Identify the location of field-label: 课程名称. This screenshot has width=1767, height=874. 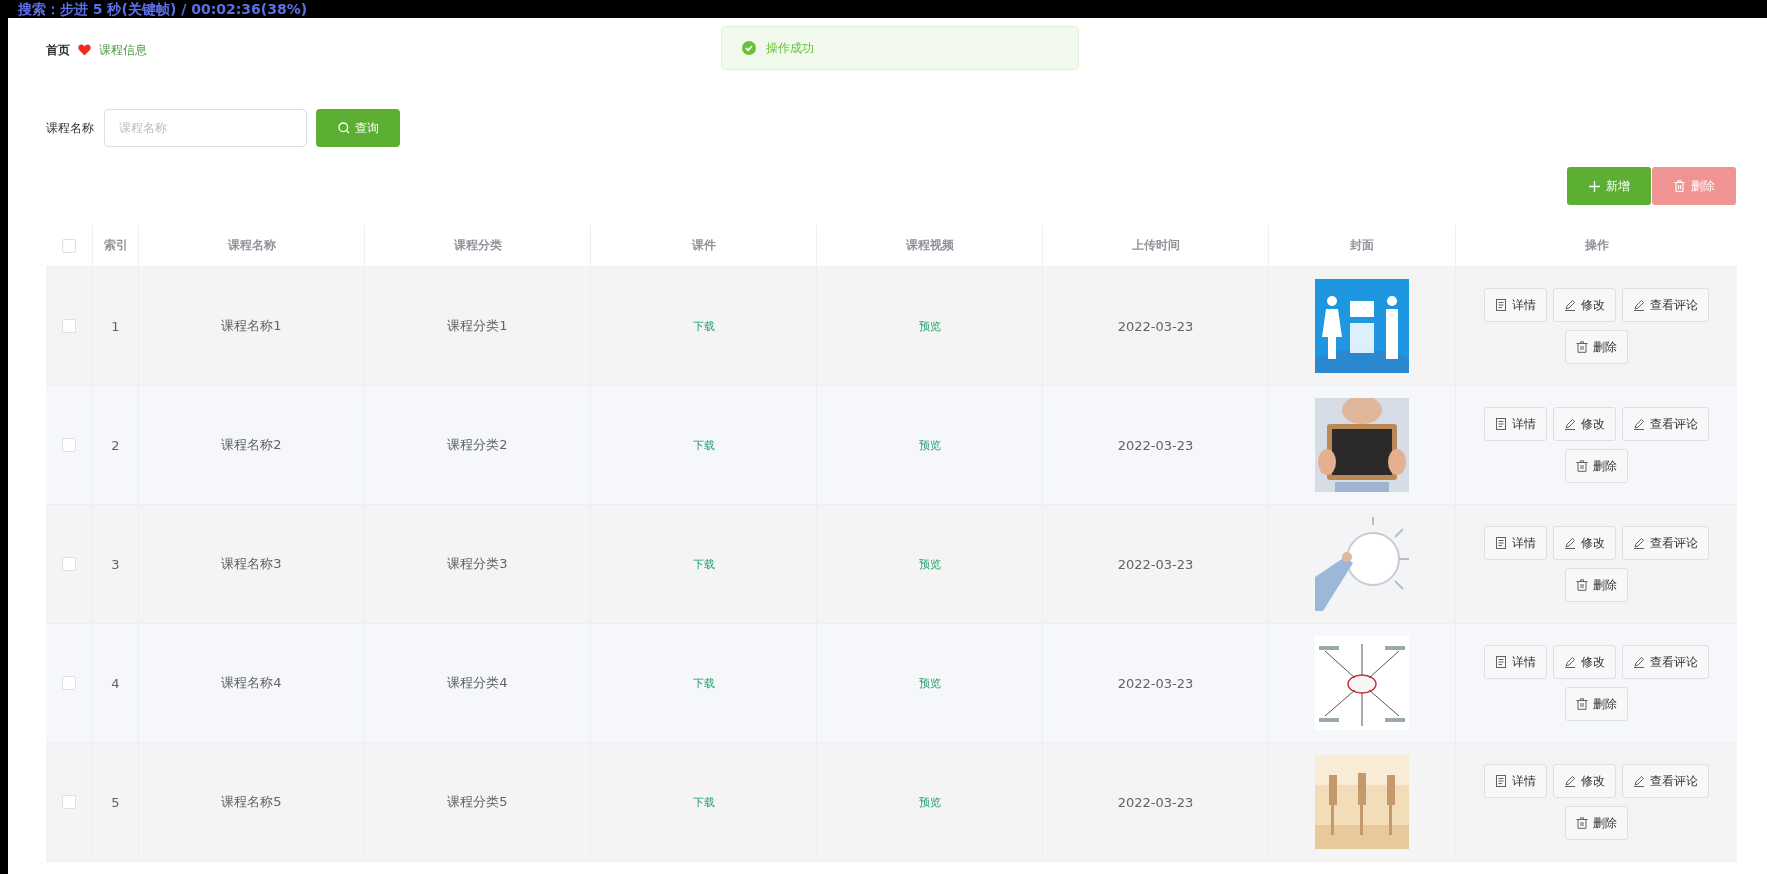
(70, 128).